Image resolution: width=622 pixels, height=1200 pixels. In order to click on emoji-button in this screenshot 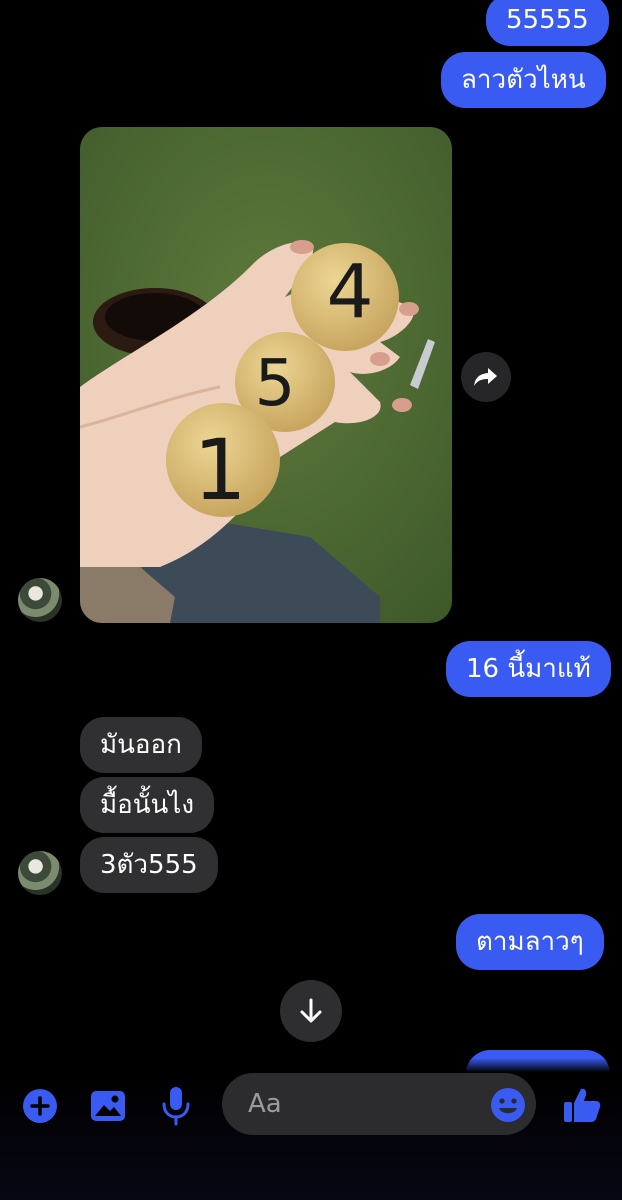, I will do `click(508, 1105)`.